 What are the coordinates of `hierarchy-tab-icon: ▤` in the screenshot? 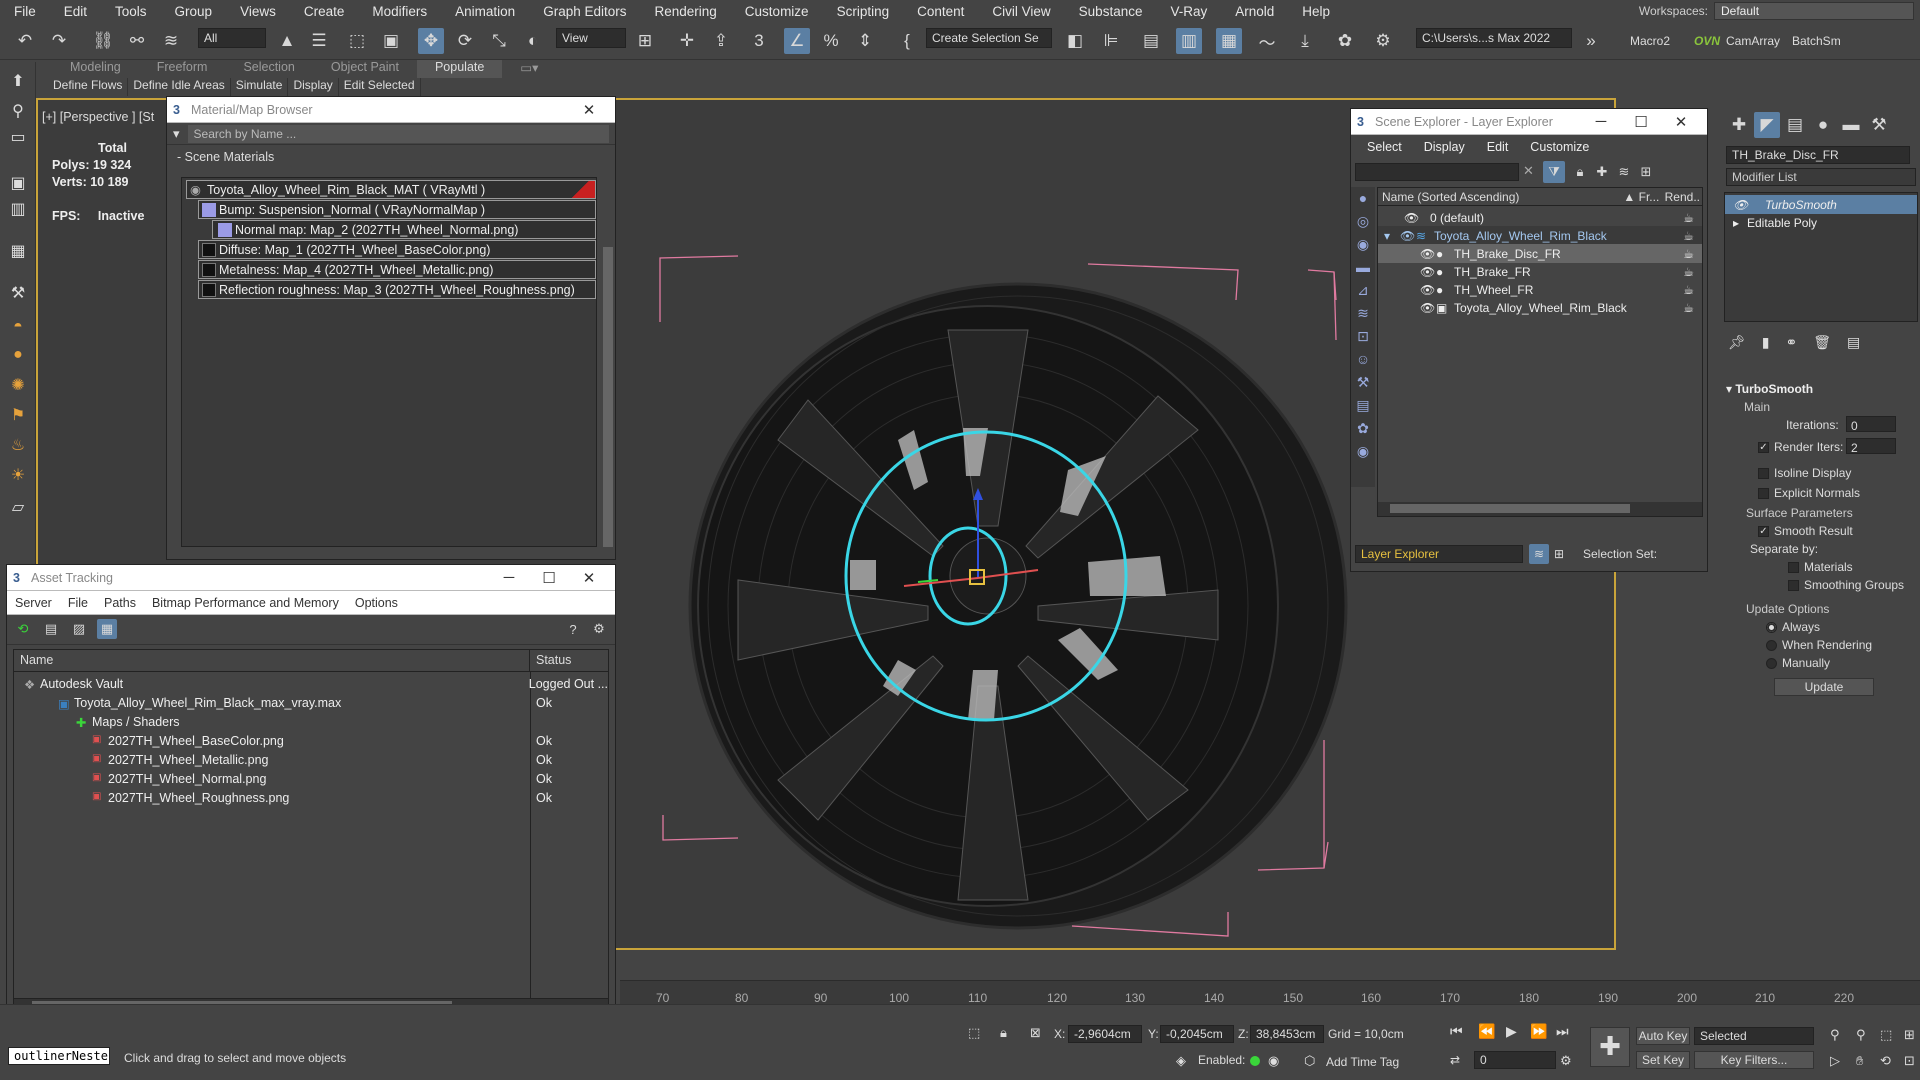 It's located at (1795, 125).